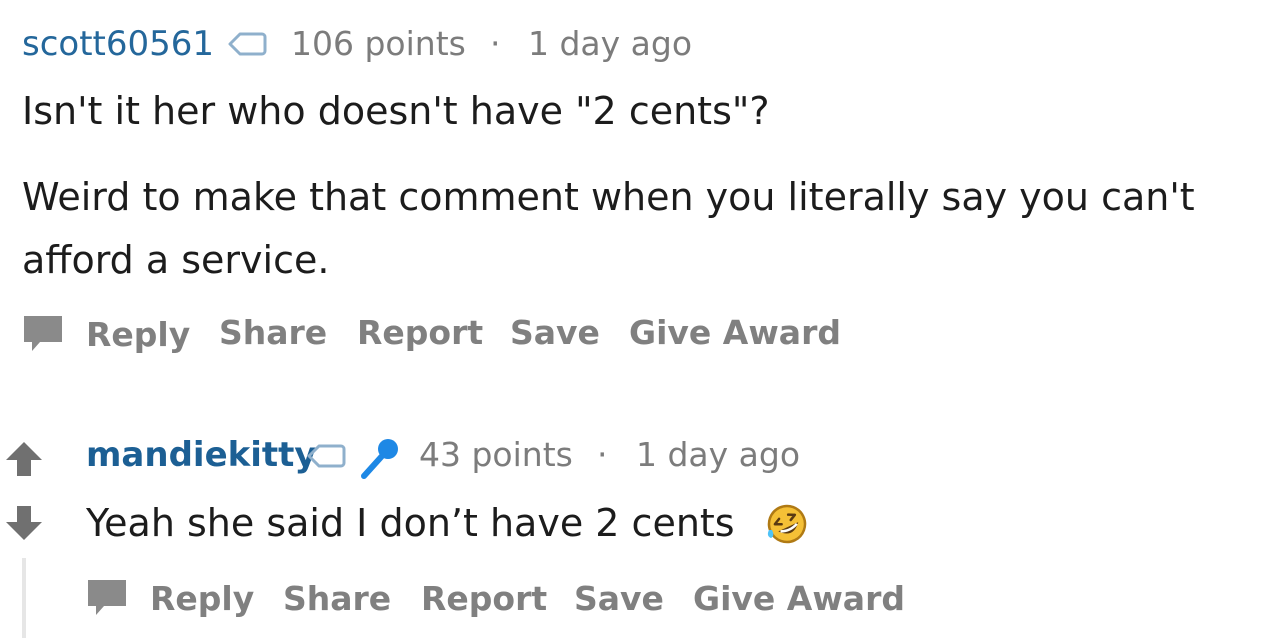  Describe the element at coordinates (24, 598) in the screenshot. I see `thread-line` at that location.